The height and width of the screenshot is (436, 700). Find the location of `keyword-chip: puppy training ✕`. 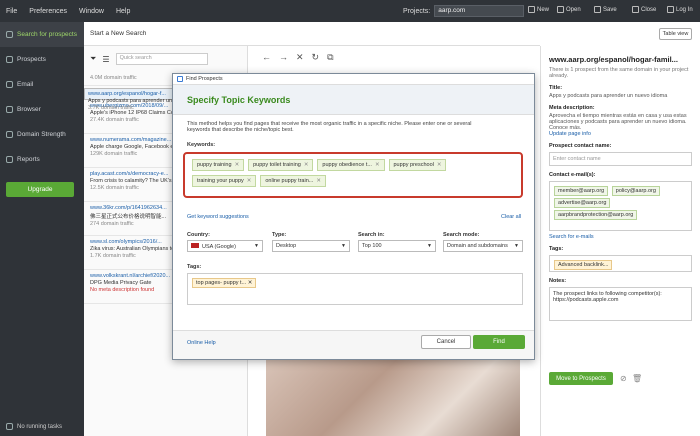

keyword-chip: puppy training ✕ is located at coordinates (218, 165).